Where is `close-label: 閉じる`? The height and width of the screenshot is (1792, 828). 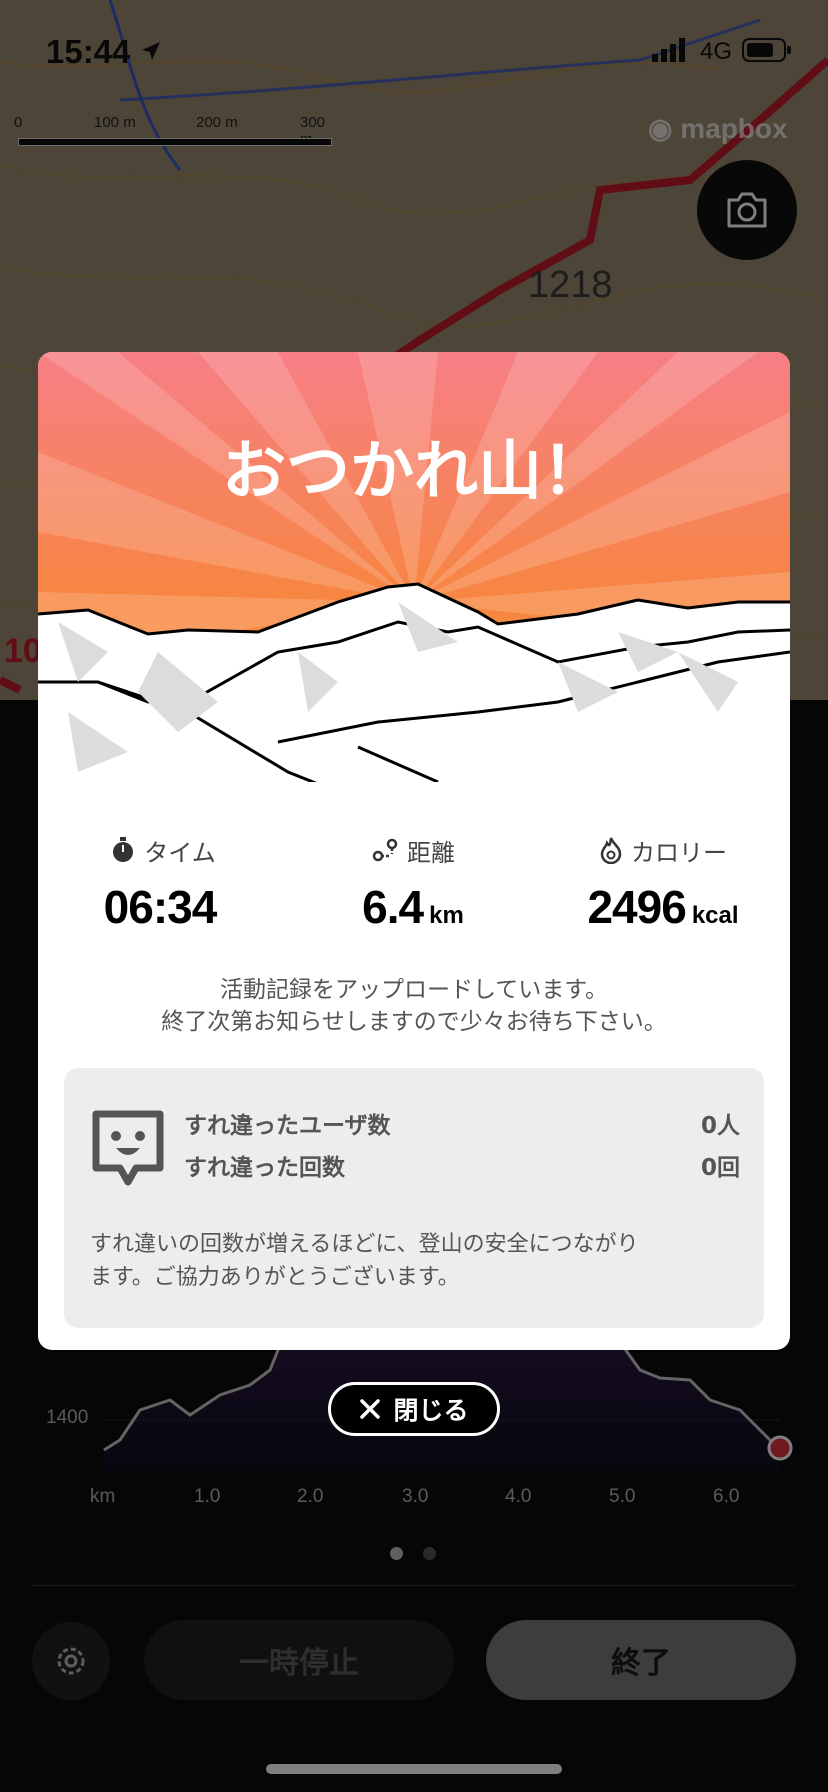 close-label: 閉じる is located at coordinates (431, 1410).